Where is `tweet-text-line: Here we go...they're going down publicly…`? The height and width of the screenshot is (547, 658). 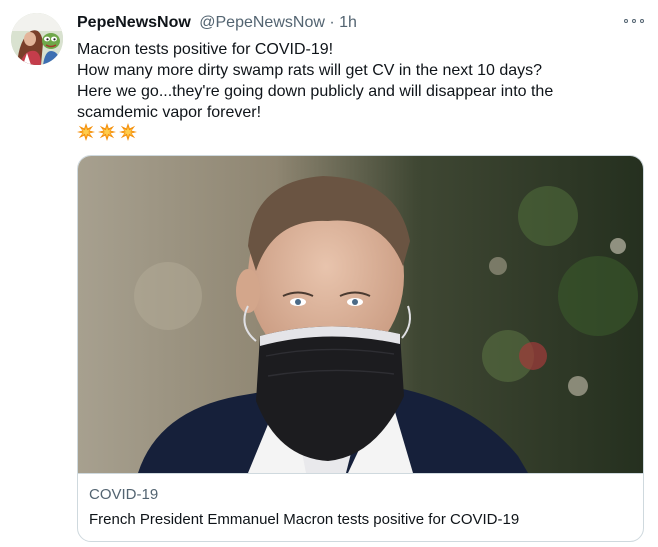
tweet-text-line: Here we go...they're going down publicly… is located at coordinates (315, 91).